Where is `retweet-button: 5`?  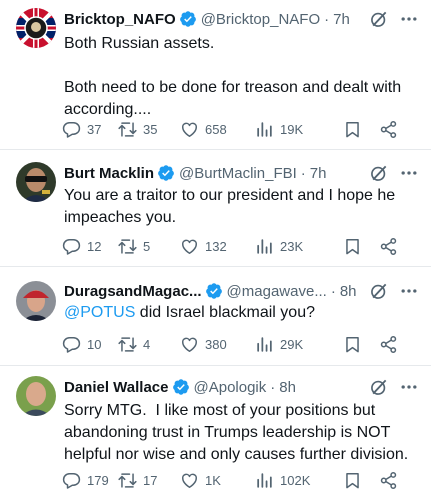
retweet-button: 5 is located at coordinates (149, 246).